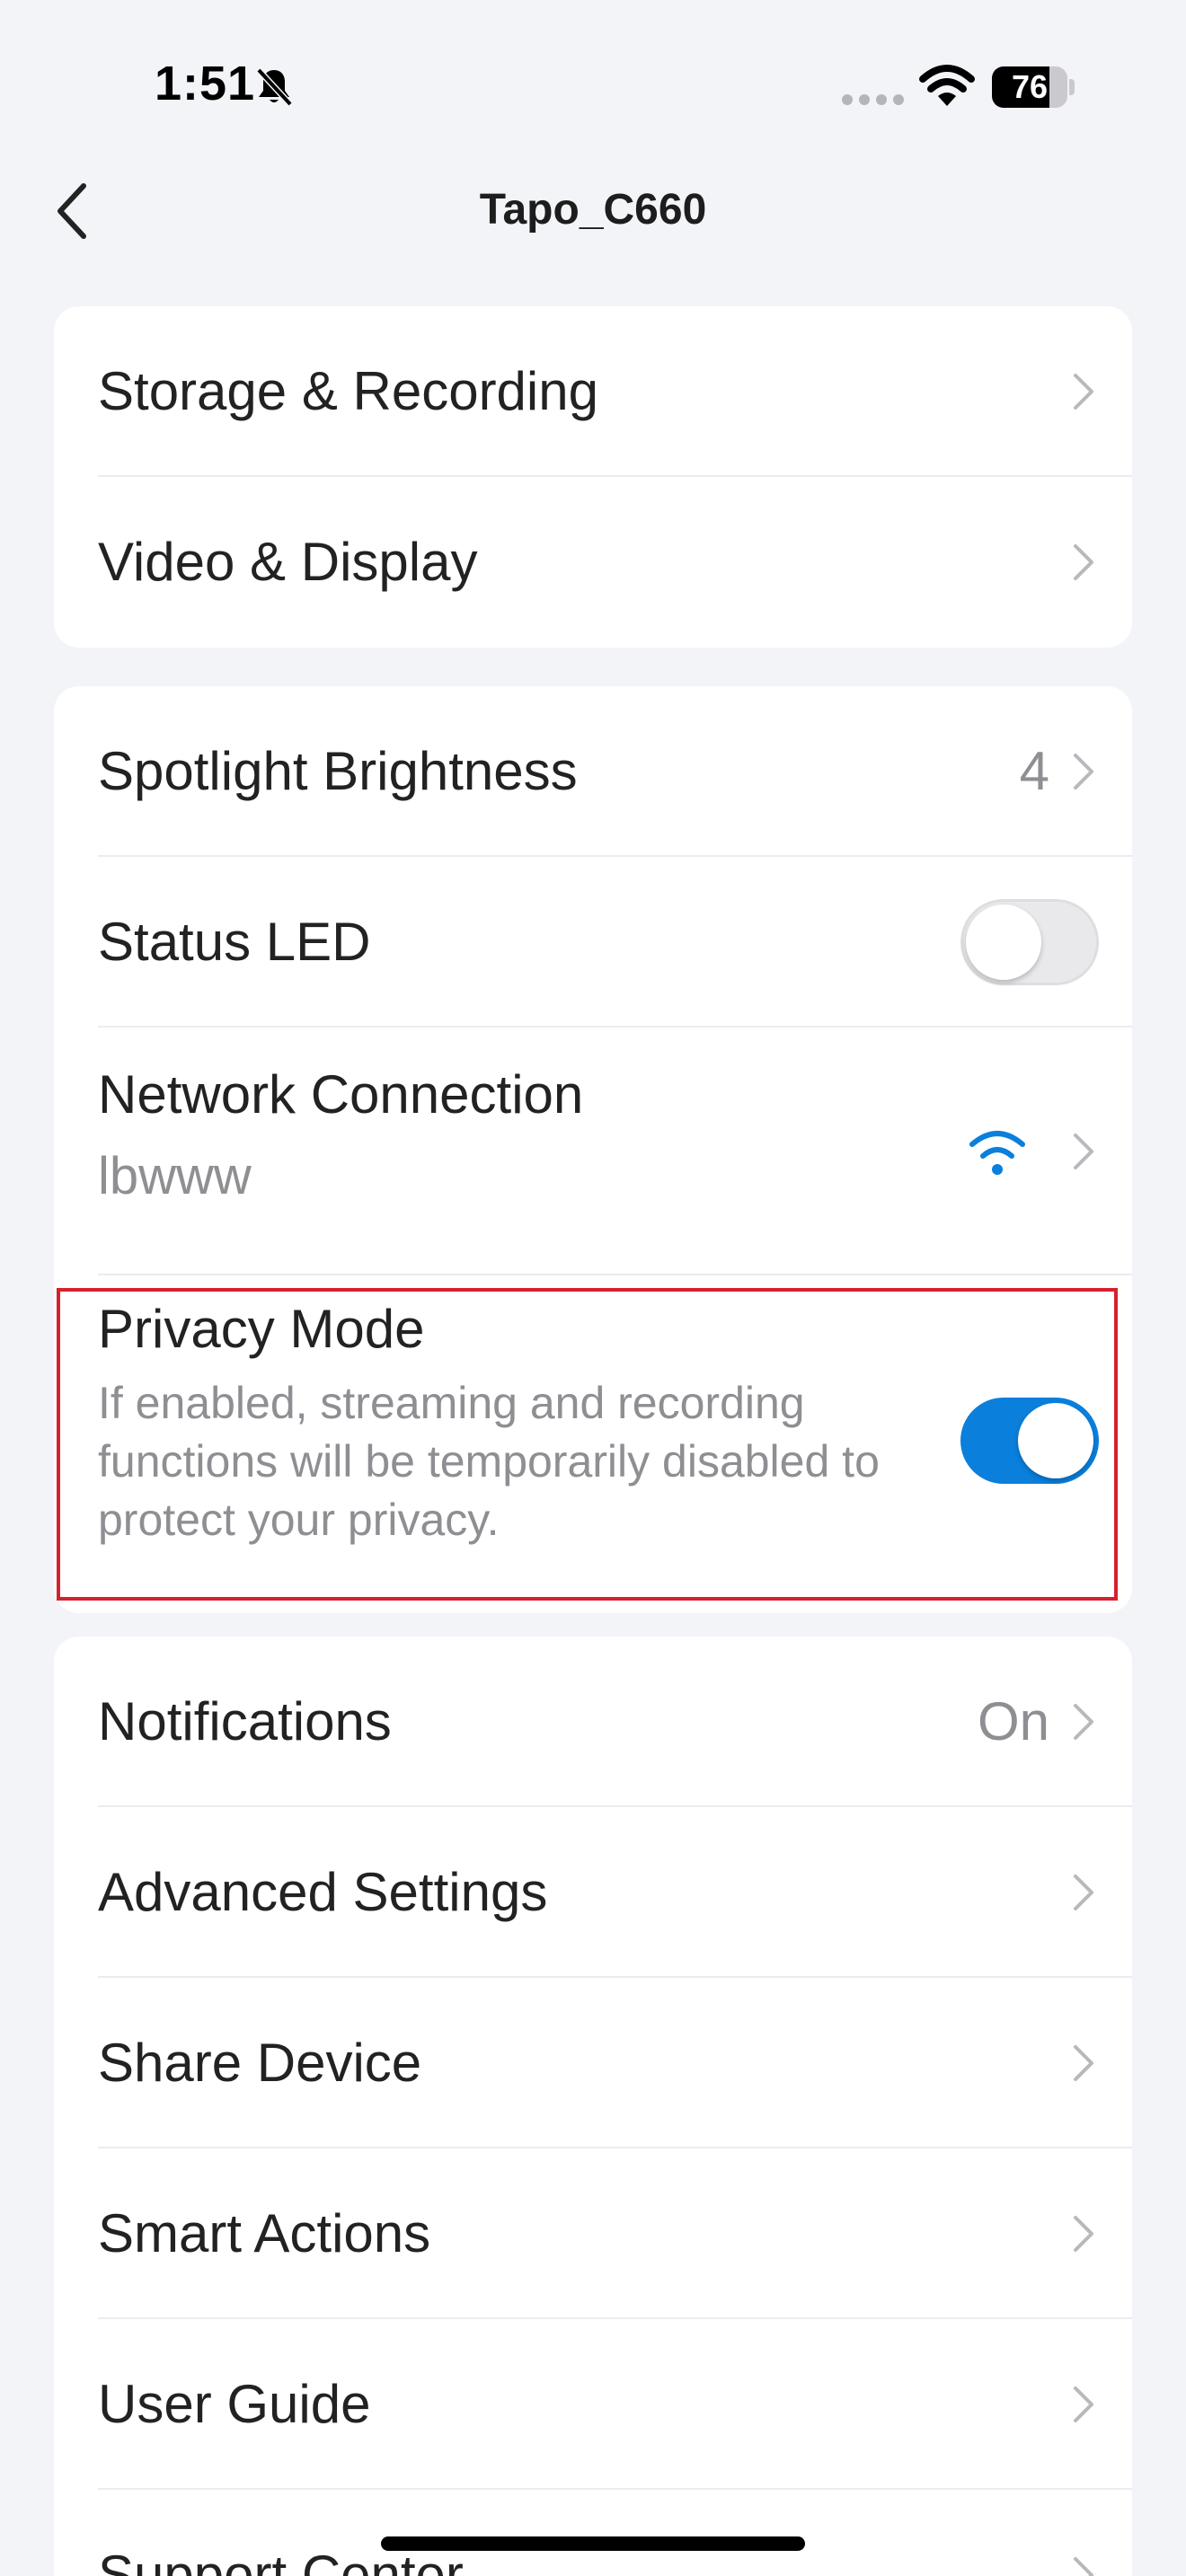 Image resolution: width=1186 pixels, height=2576 pixels. Describe the element at coordinates (1013, 1721) in the screenshot. I see `notifications-value: On` at that location.